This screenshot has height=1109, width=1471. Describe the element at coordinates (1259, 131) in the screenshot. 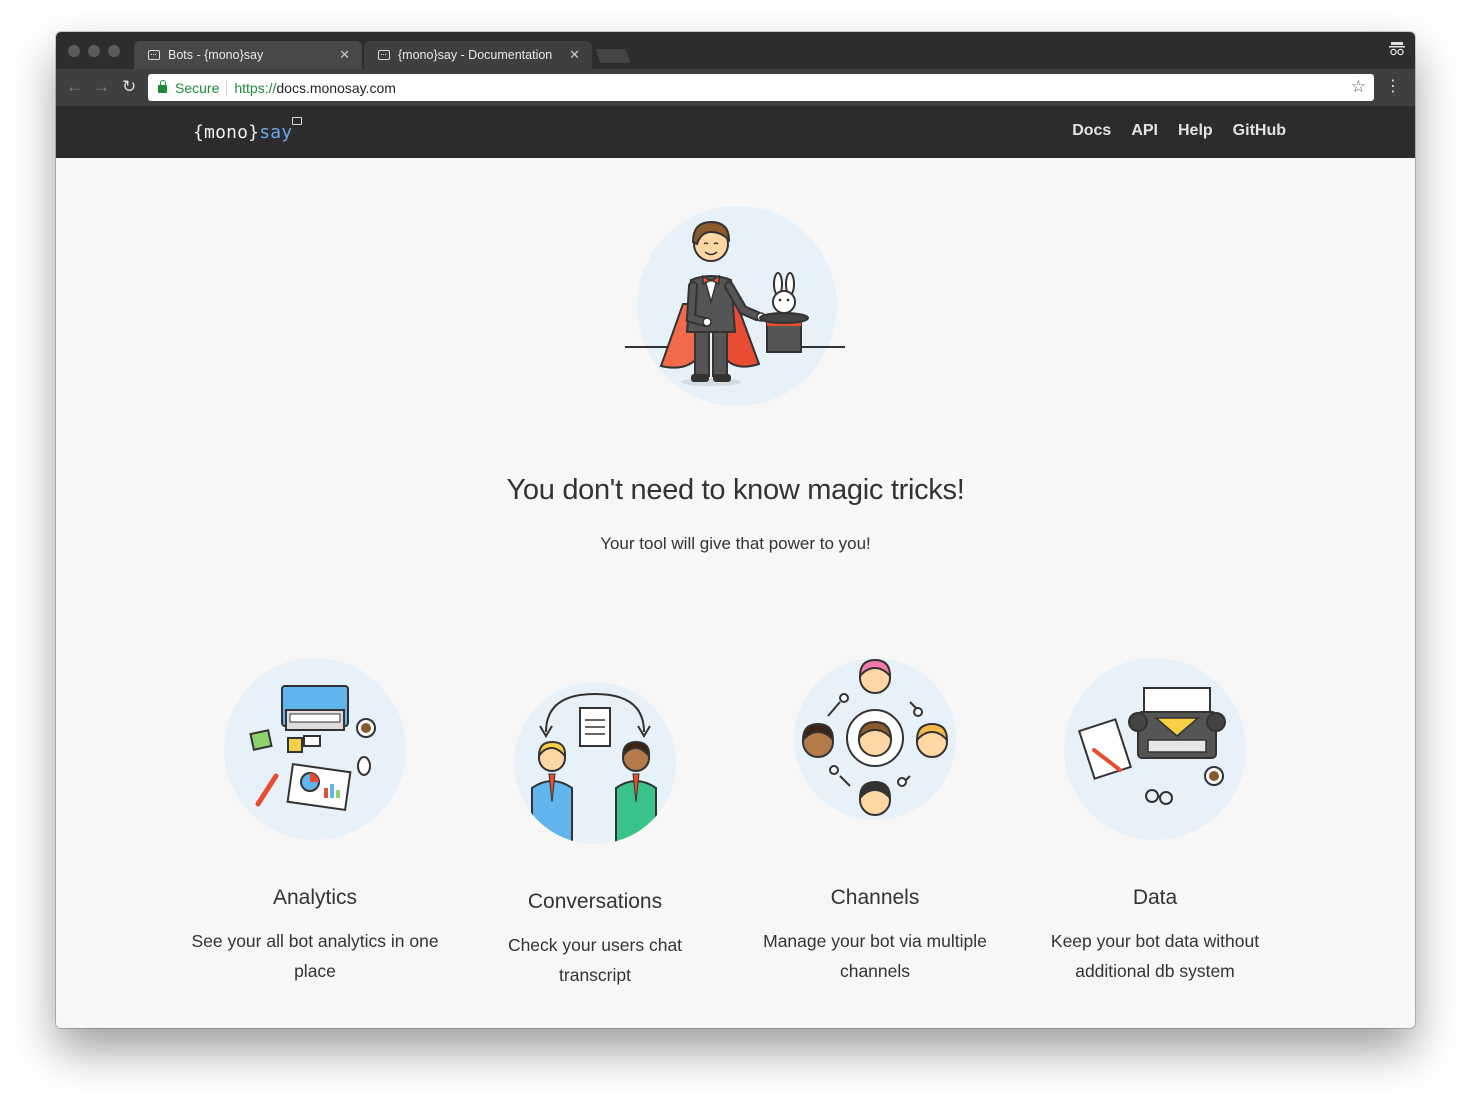

I see `nav-github: GitHub` at that location.